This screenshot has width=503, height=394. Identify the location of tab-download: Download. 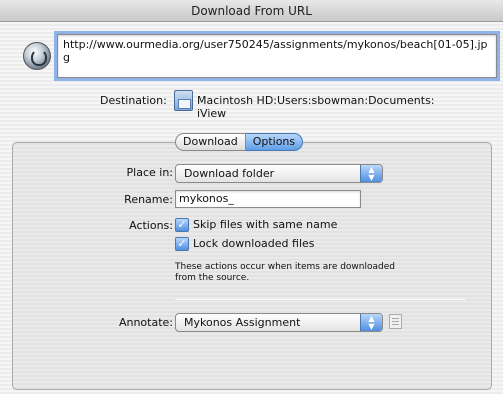
(210, 142).